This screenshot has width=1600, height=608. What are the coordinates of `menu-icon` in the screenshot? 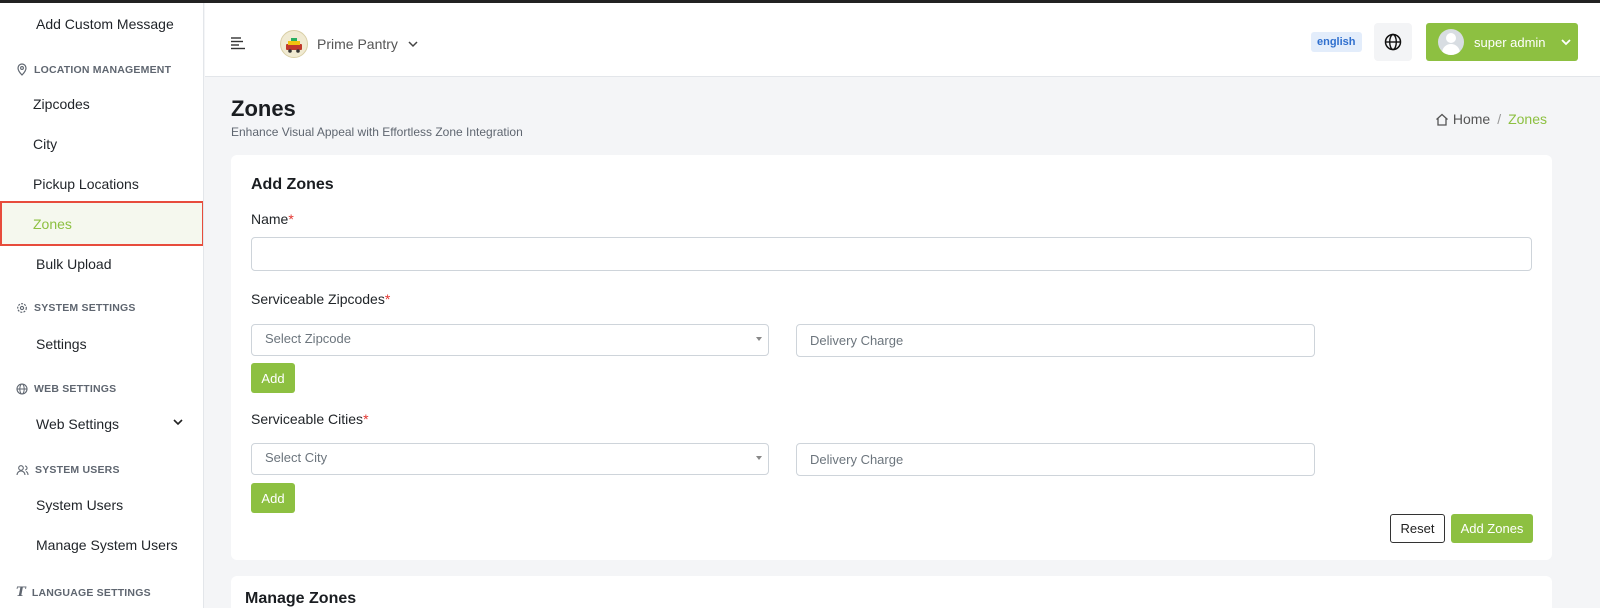 It's located at (238, 43).